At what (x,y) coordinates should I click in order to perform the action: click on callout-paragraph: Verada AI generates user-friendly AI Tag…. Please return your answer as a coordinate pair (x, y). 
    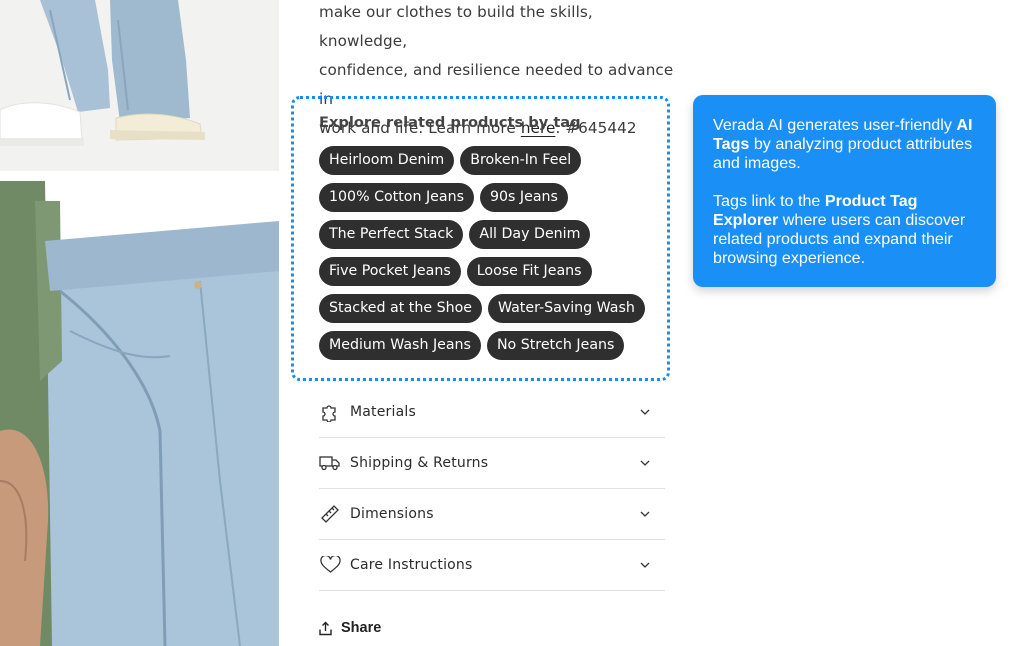
    Looking at the image, I should click on (845, 144).